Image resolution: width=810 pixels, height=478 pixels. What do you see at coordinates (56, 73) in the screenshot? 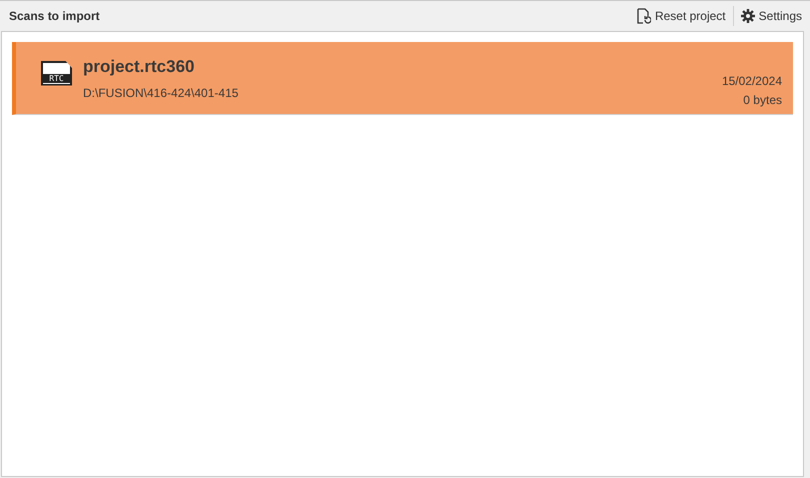
I see `file-icon: RTC` at bounding box center [56, 73].